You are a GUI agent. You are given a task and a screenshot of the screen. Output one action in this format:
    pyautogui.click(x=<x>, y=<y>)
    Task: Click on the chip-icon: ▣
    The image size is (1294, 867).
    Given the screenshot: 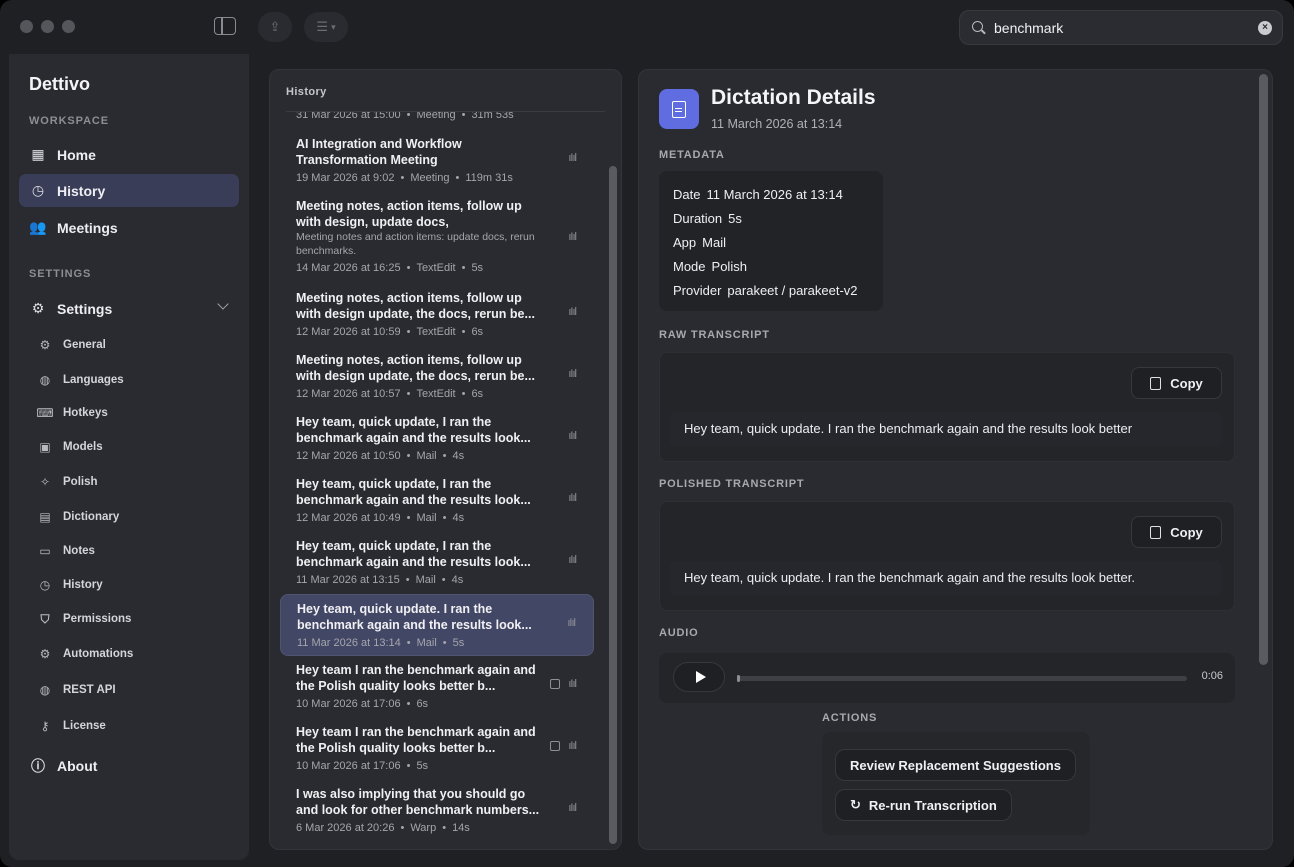 What is the action you would take?
    pyautogui.click(x=45, y=447)
    